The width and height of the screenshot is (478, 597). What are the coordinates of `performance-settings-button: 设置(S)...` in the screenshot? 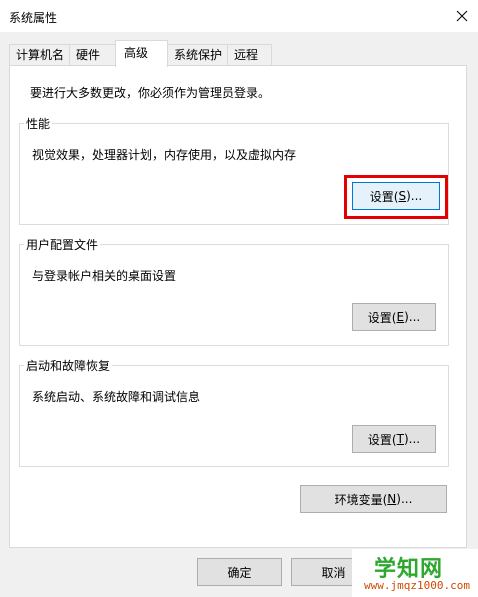 It's located at (396, 196).